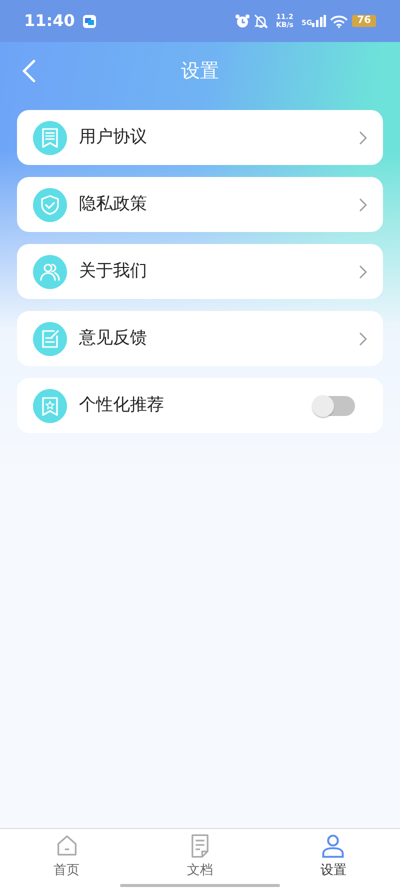 This screenshot has height=889, width=400. Describe the element at coordinates (67, 859) in the screenshot. I see `tab: 首页` at that location.